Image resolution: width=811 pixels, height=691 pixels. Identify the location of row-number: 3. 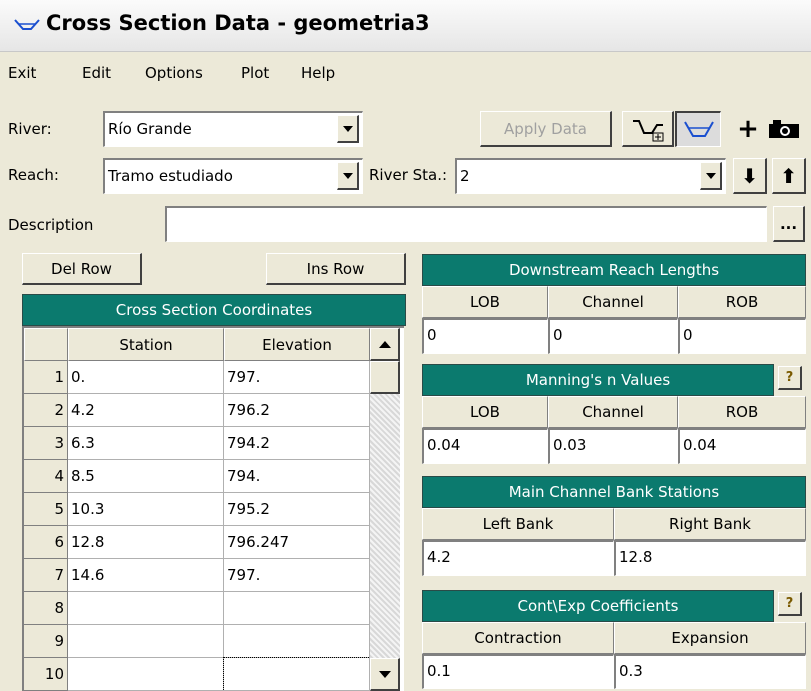
(46, 443).